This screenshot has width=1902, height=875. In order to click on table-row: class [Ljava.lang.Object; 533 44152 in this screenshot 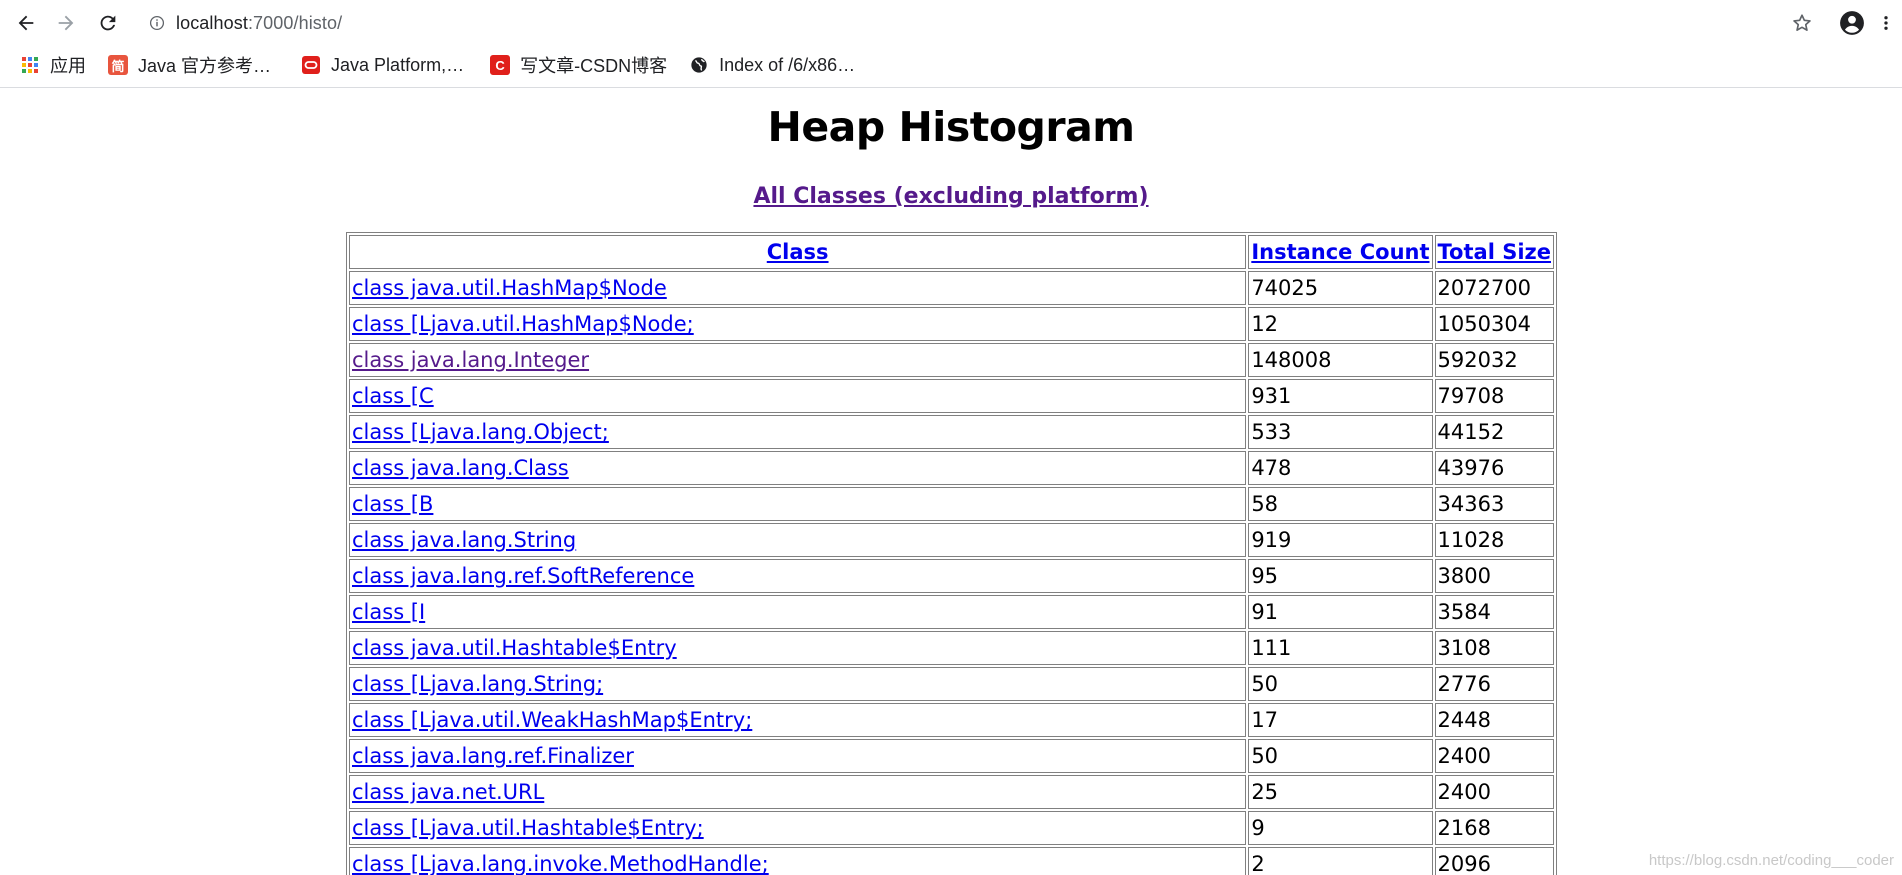, I will do `click(951, 432)`.